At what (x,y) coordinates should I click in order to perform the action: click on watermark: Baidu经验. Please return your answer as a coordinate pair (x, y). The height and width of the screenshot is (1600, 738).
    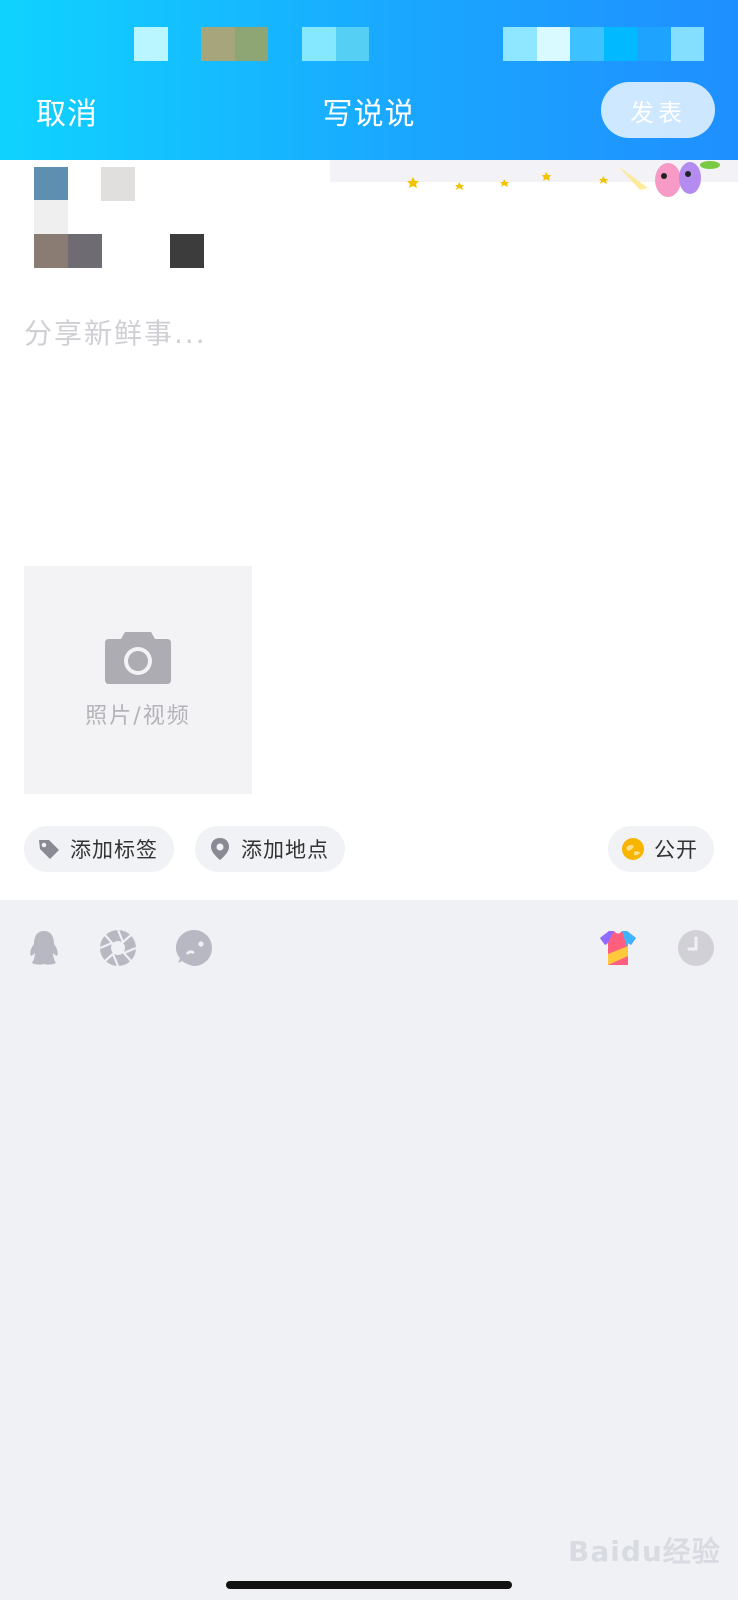
    Looking at the image, I should click on (644, 1551).